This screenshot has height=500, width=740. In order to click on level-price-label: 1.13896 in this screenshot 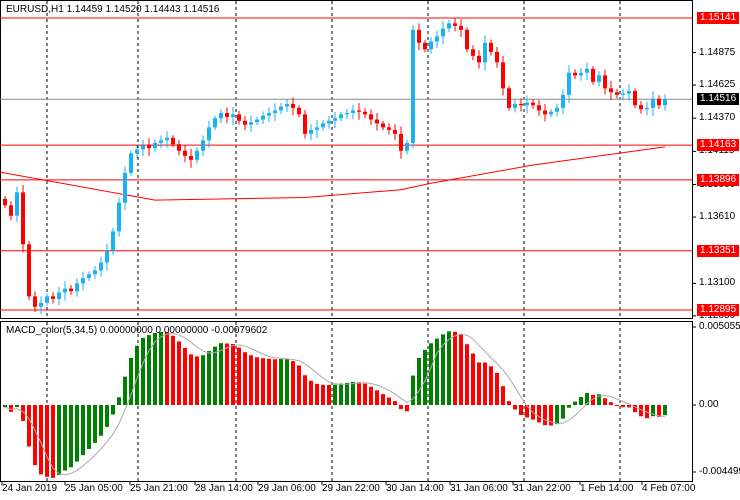, I will do `click(718, 179)`.